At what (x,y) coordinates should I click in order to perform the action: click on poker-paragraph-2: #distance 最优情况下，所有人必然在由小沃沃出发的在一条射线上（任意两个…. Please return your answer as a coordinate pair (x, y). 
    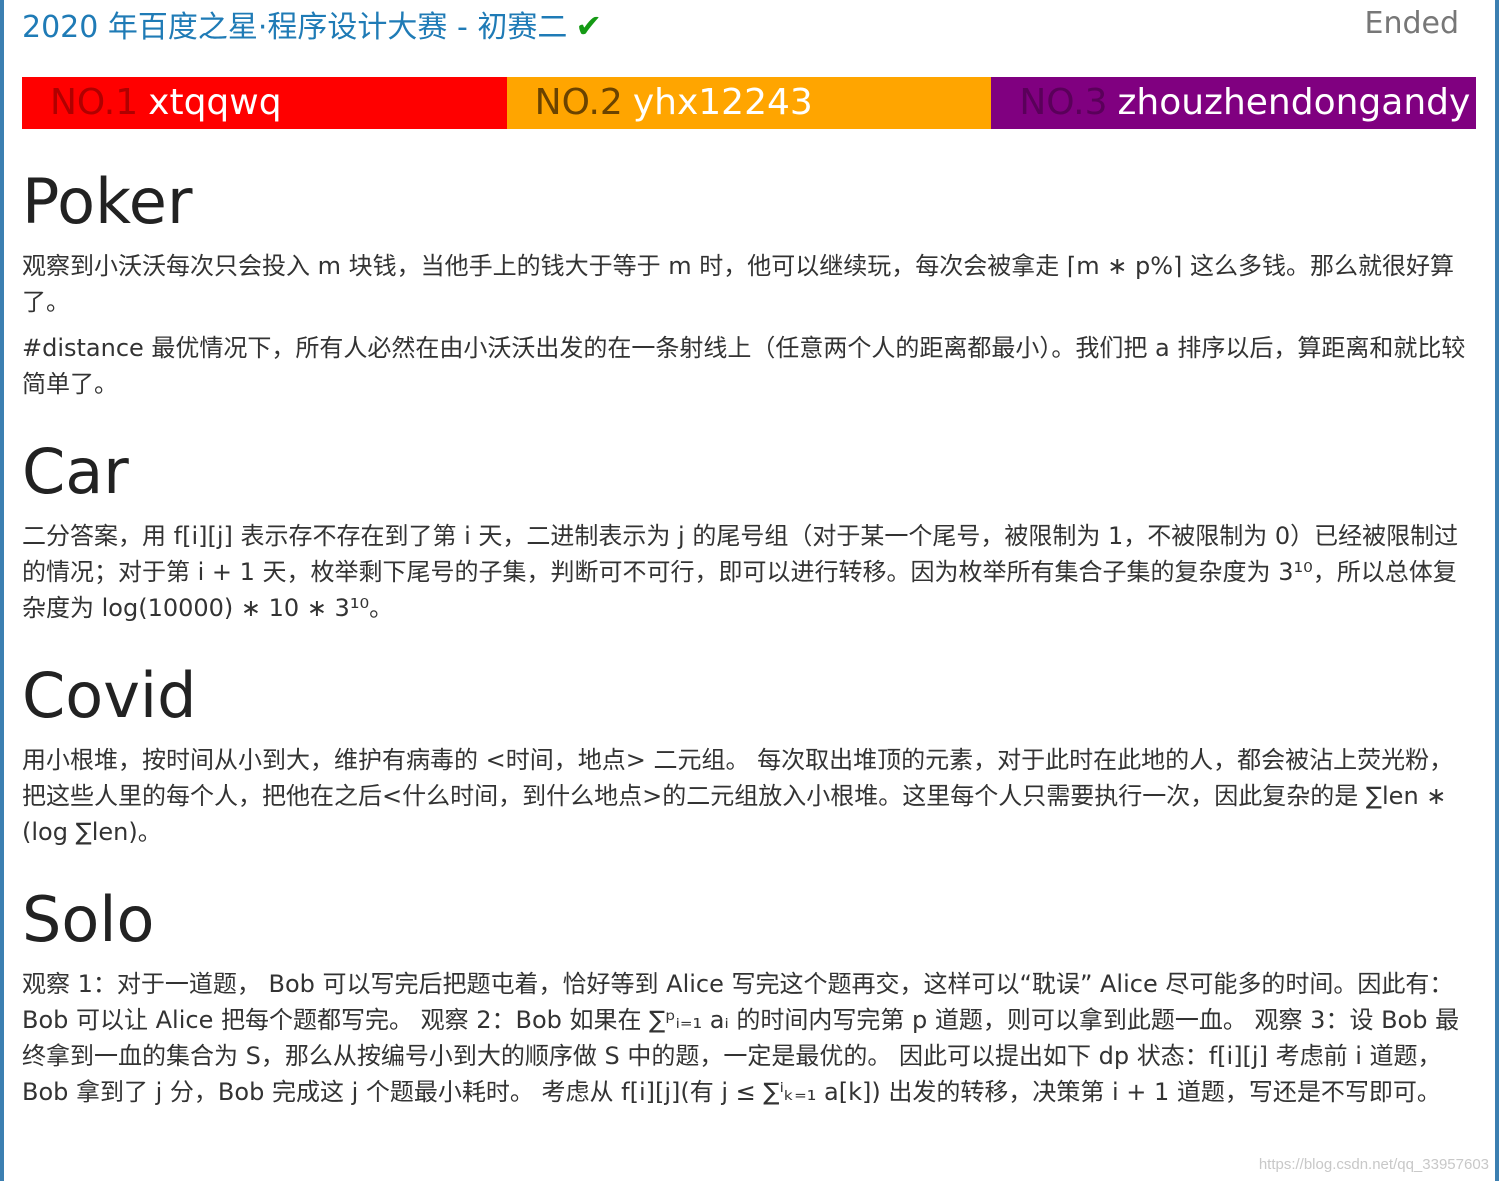
    Looking at the image, I should click on (744, 366).